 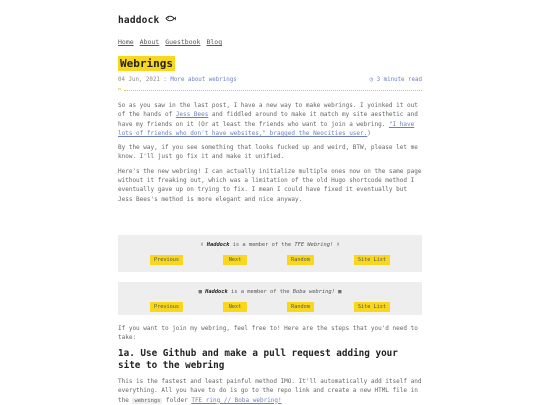 I want to click on dotted-line, so click(x=272, y=90).